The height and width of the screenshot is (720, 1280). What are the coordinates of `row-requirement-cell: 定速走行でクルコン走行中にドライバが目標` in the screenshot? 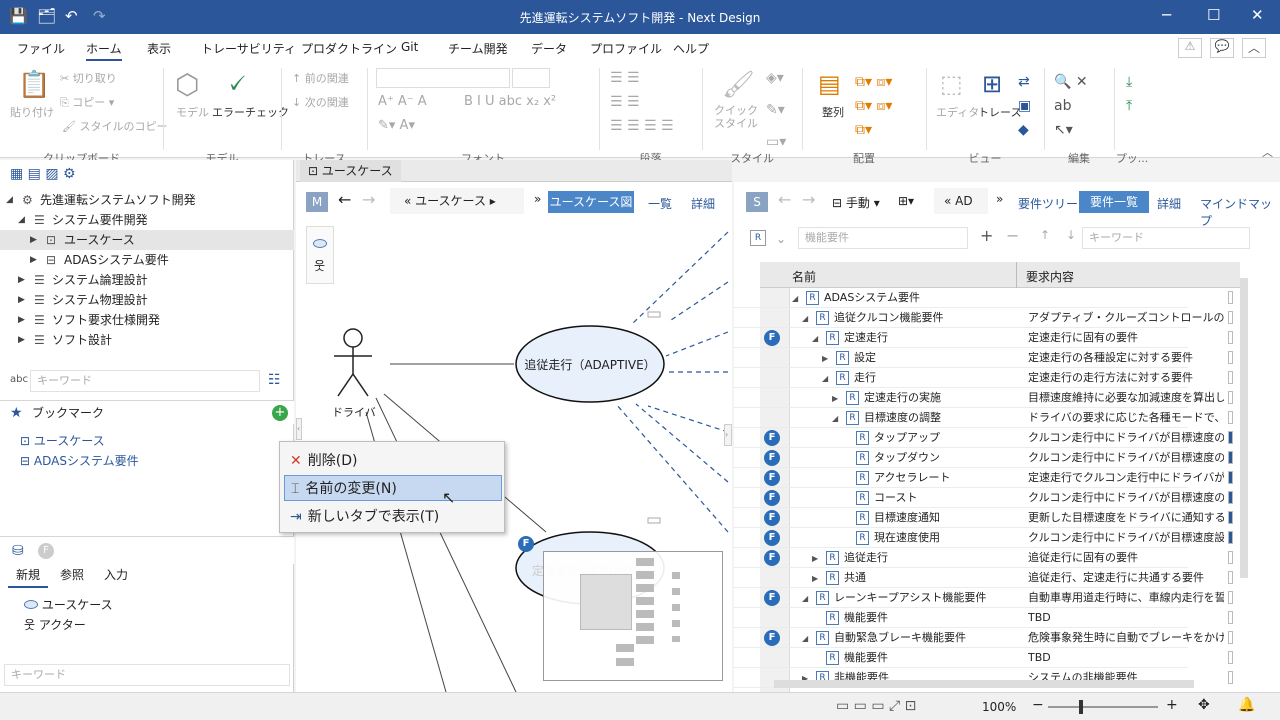 It's located at (1126, 478).